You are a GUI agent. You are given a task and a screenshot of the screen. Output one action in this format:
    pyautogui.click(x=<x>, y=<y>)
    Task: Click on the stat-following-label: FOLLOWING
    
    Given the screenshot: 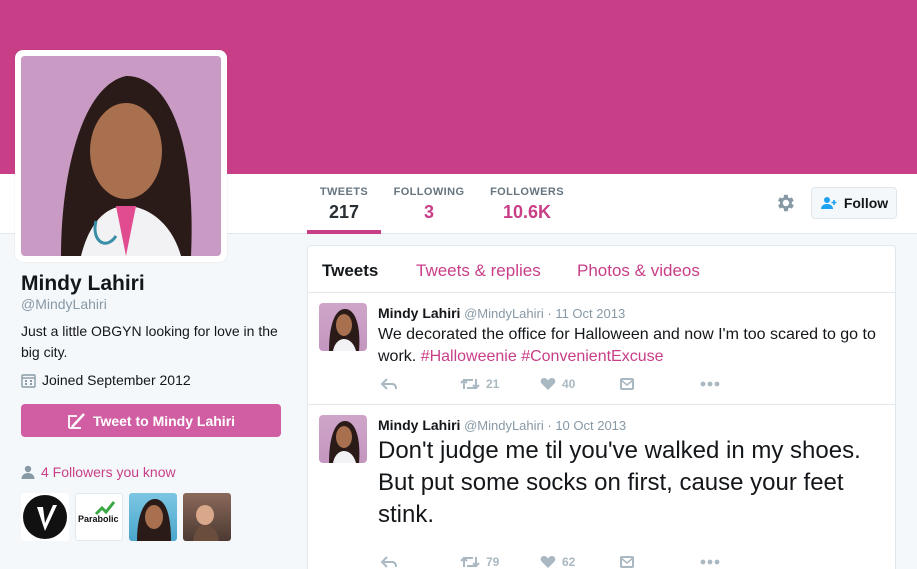 What is the action you would take?
    pyautogui.click(x=429, y=192)
    